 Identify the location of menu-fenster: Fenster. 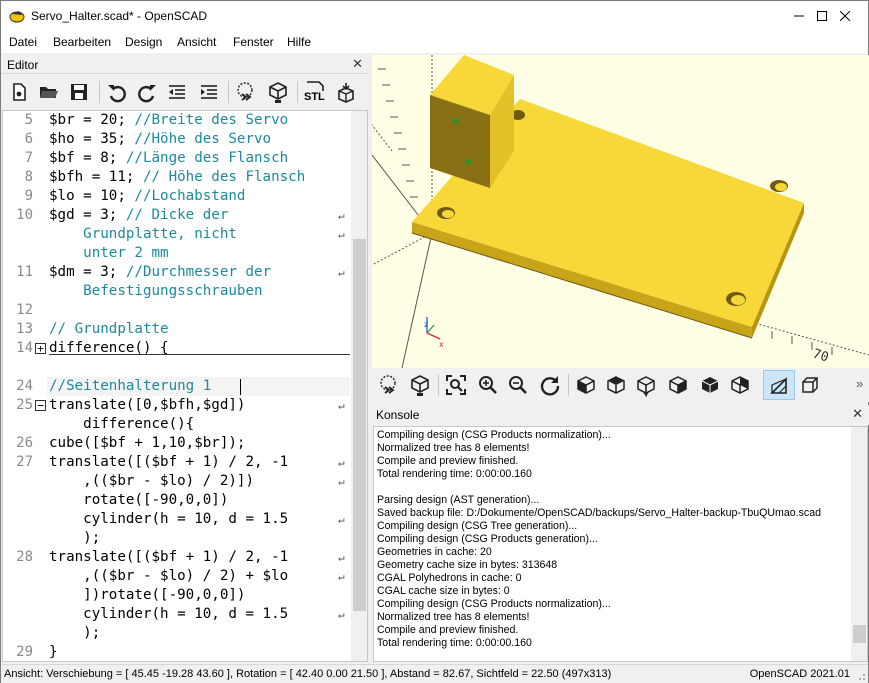
(253, 42).